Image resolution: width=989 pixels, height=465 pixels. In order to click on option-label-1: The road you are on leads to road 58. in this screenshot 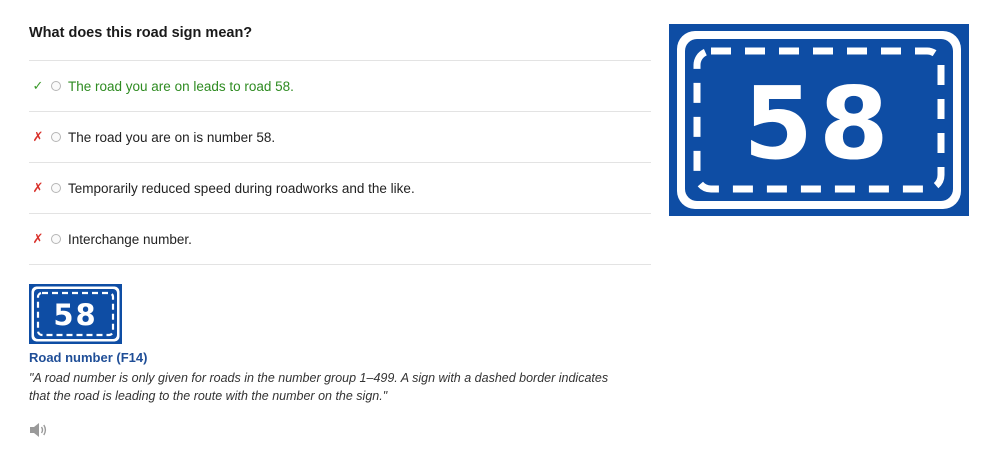, I will do `click(181, 86)`.